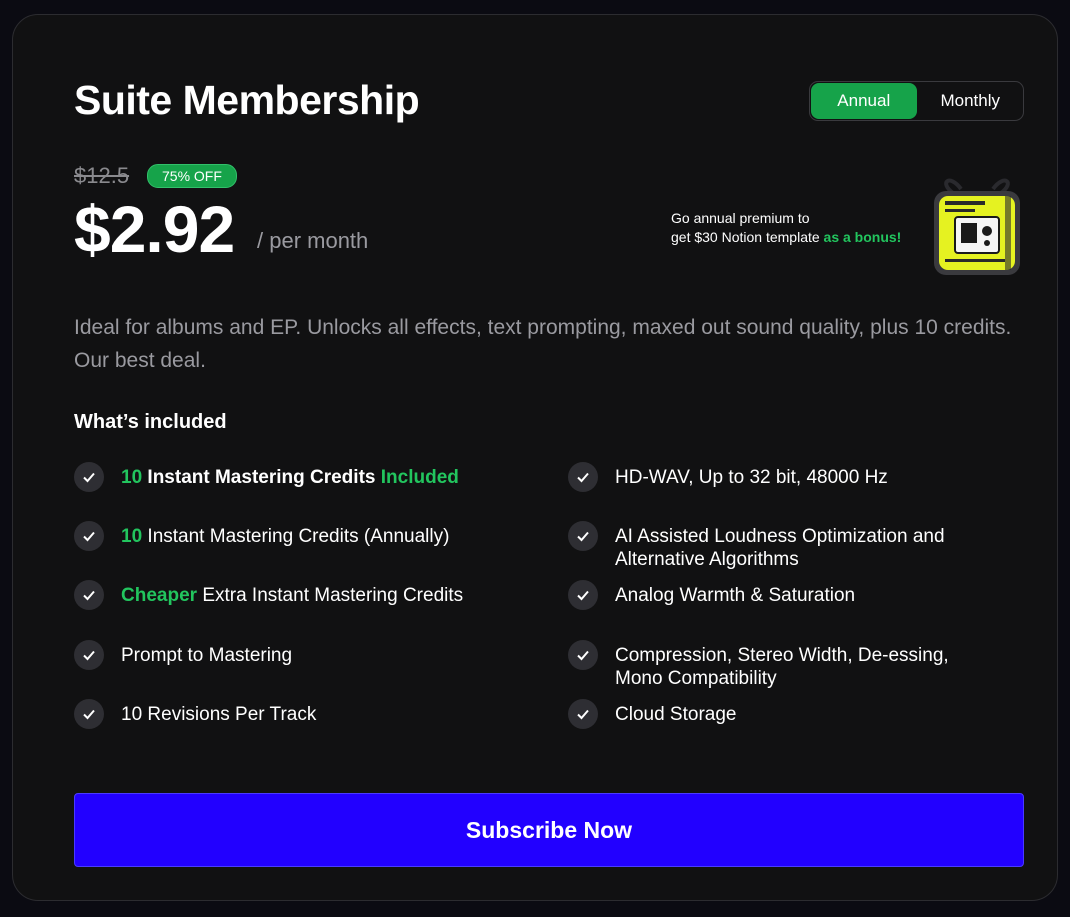 Image resolution: width=1070 pixels, height=917 pixels. What do you see at coordinates (150, 422) in the screenshot?
I see `included-heading: What’s included` at bounding box center [150, 422].